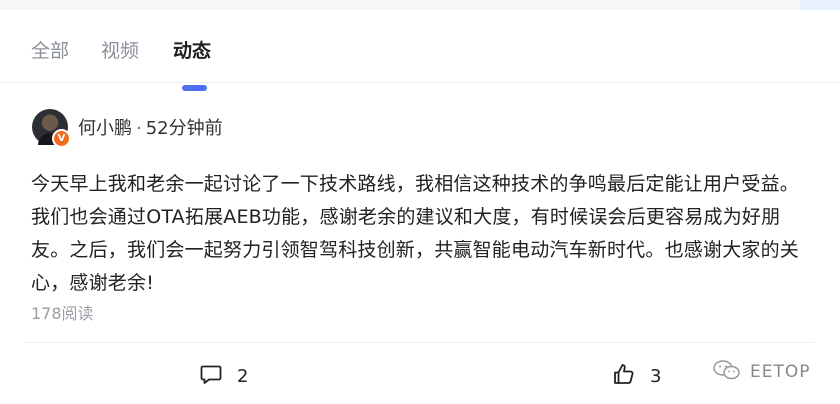 This screenshot has height=404, width=840. I want to click on thumbs-up-icon, so click(624, 376).